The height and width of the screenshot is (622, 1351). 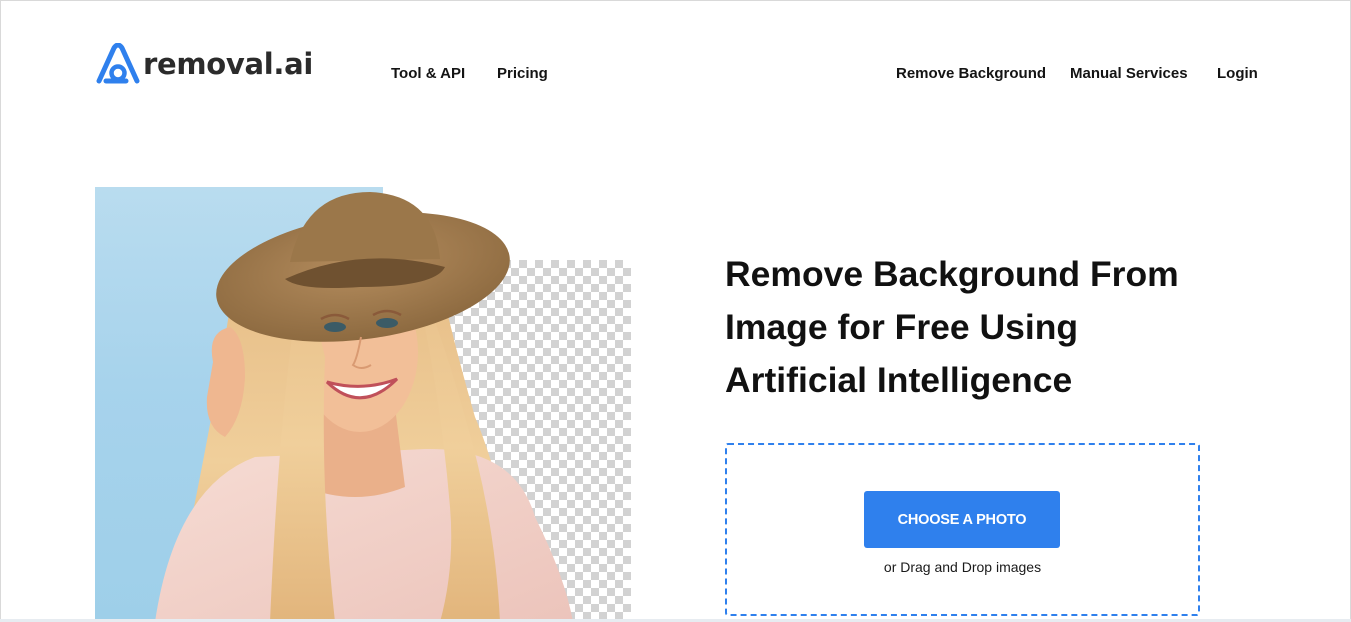 What do you see at coordinates (1237, 74) in the screenshot?
I see `nav-login: Login` at bounding box center [1237, 74].